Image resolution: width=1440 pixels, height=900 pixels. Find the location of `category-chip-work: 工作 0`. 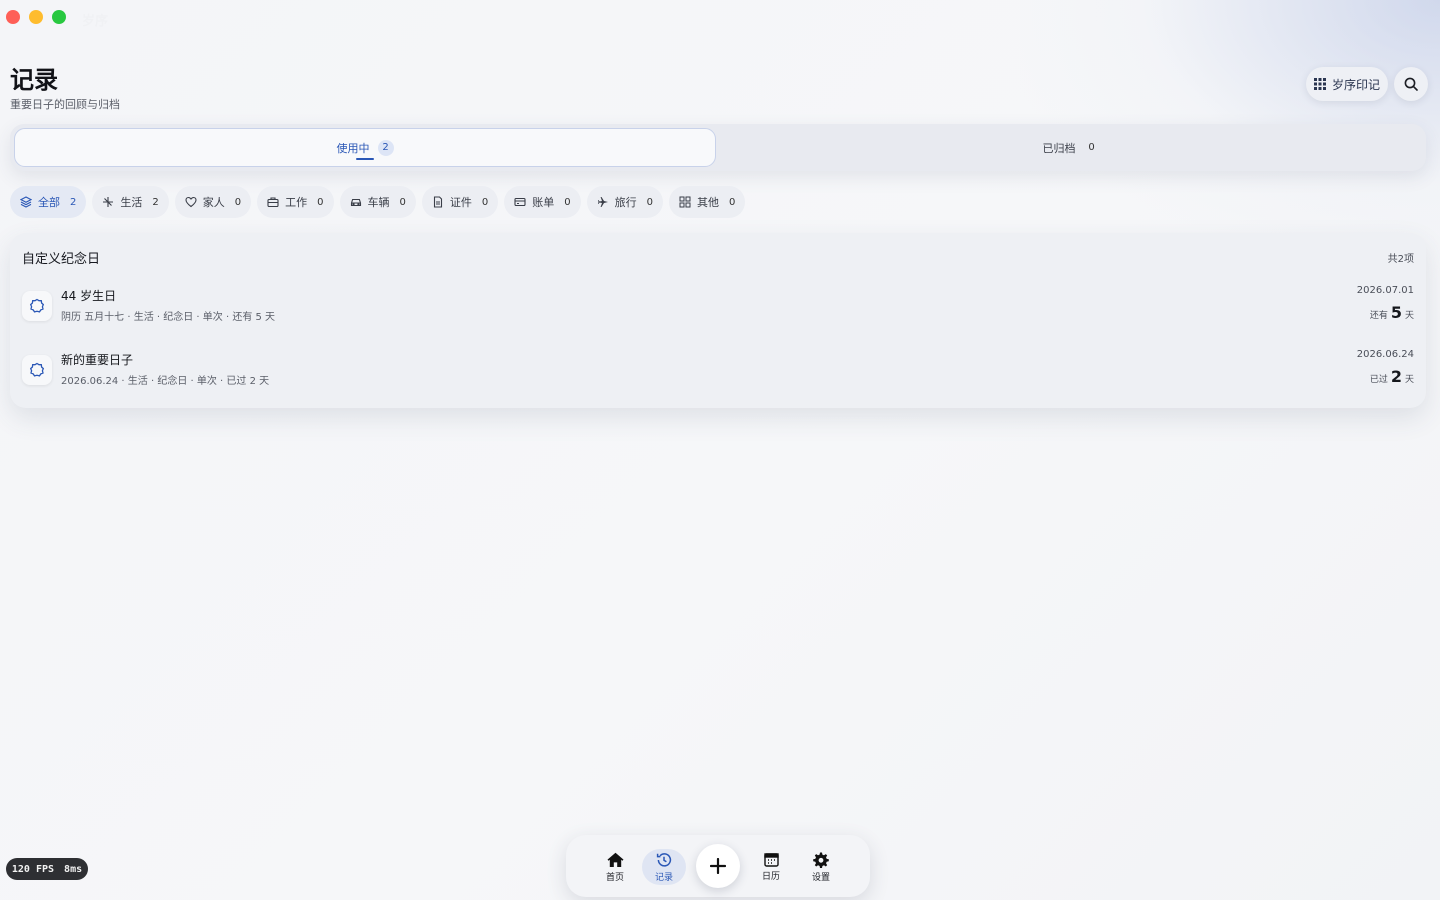

category-chip-work: 工作 0 is located at coordinates (295, 202).